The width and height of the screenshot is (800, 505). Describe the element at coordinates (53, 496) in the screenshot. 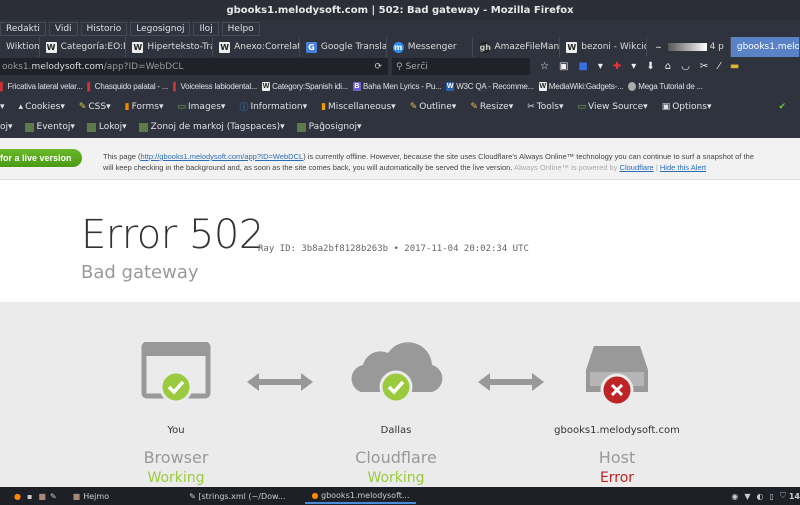

I see `editor-icon: ✎` at that location.